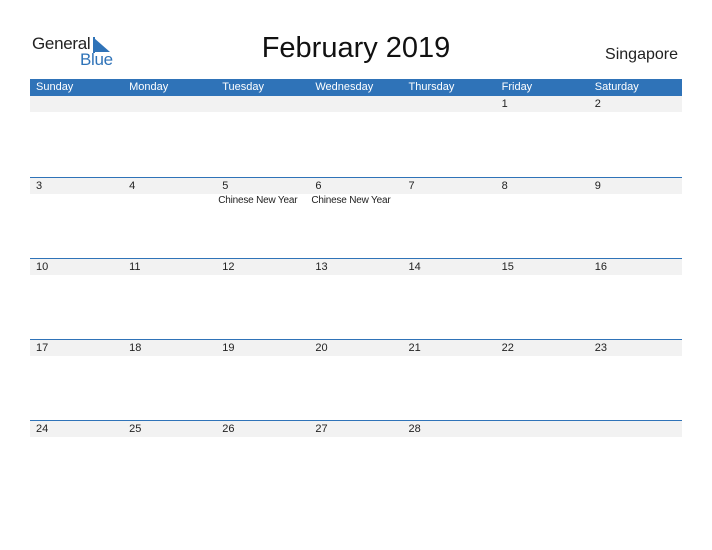 This screenshot has height=550, width=712. What do you see at coordinates (228, 429) in the screenshot?
I see `day-number: 26` at bounding box center [228, 429].